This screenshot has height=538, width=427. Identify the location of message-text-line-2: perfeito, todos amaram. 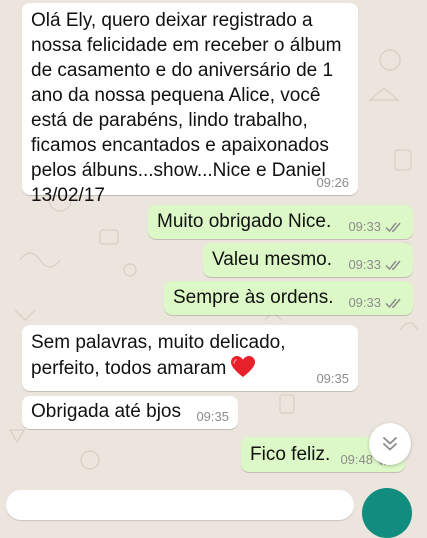
(129, 368).